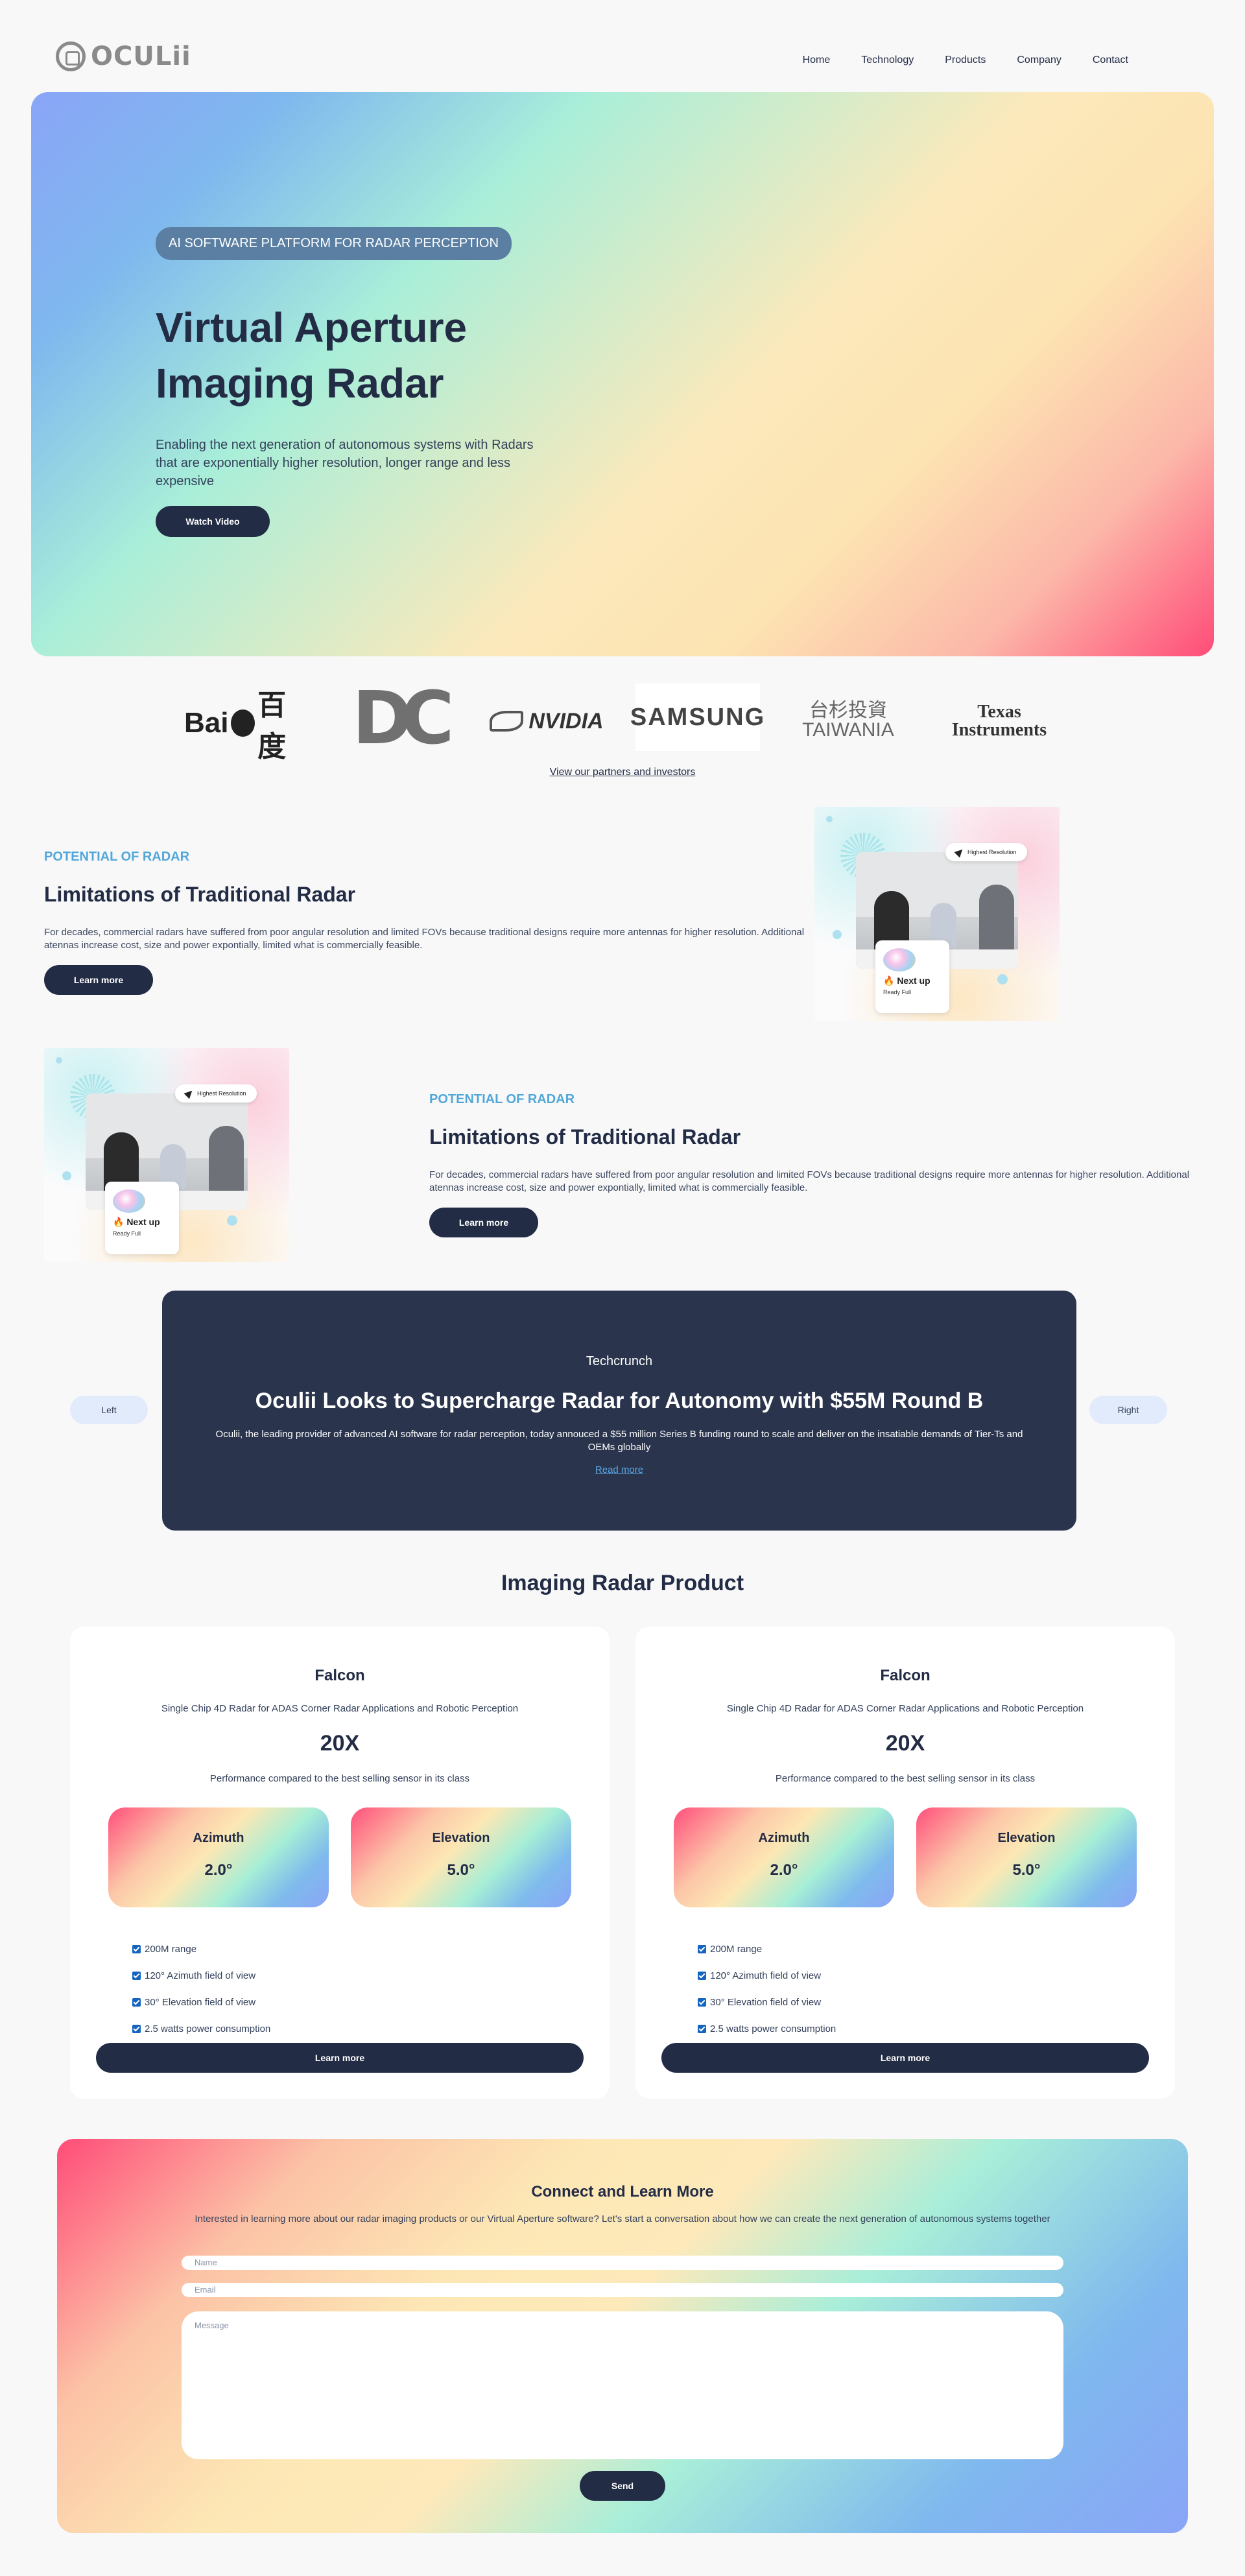 The width and height of the screenshot is (1245, 2576). Describe the element at coordinates (622, 2263) in the screenshot. I see `name-field: Name` at that location.